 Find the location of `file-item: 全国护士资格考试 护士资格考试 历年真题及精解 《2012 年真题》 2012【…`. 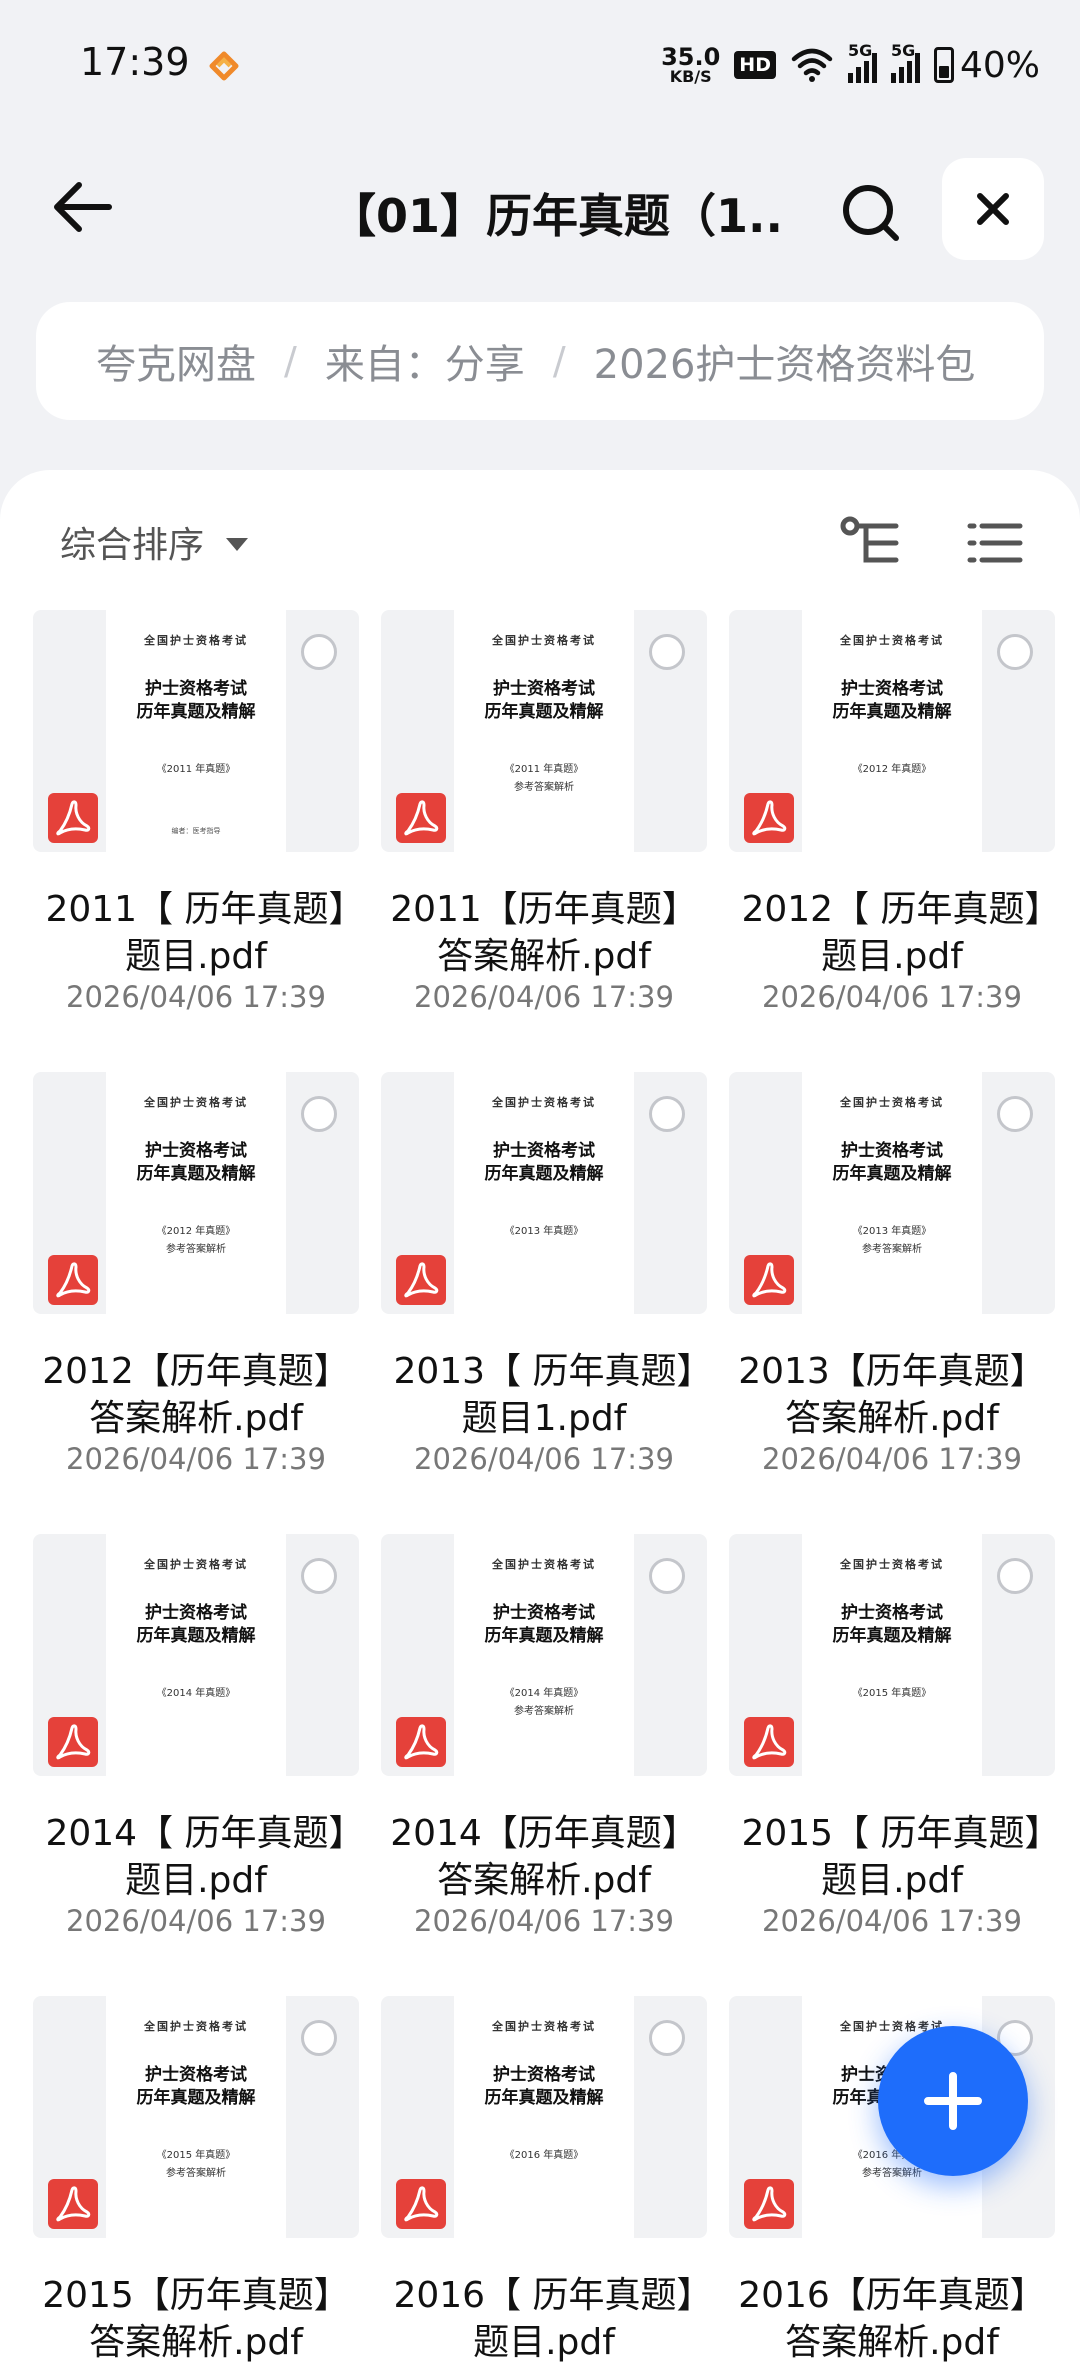

file-item: 全国护士资格考试 护士资格考试 历年真题及精解 《2012 年真题》 2012【… is located at coordinates (892, 815).